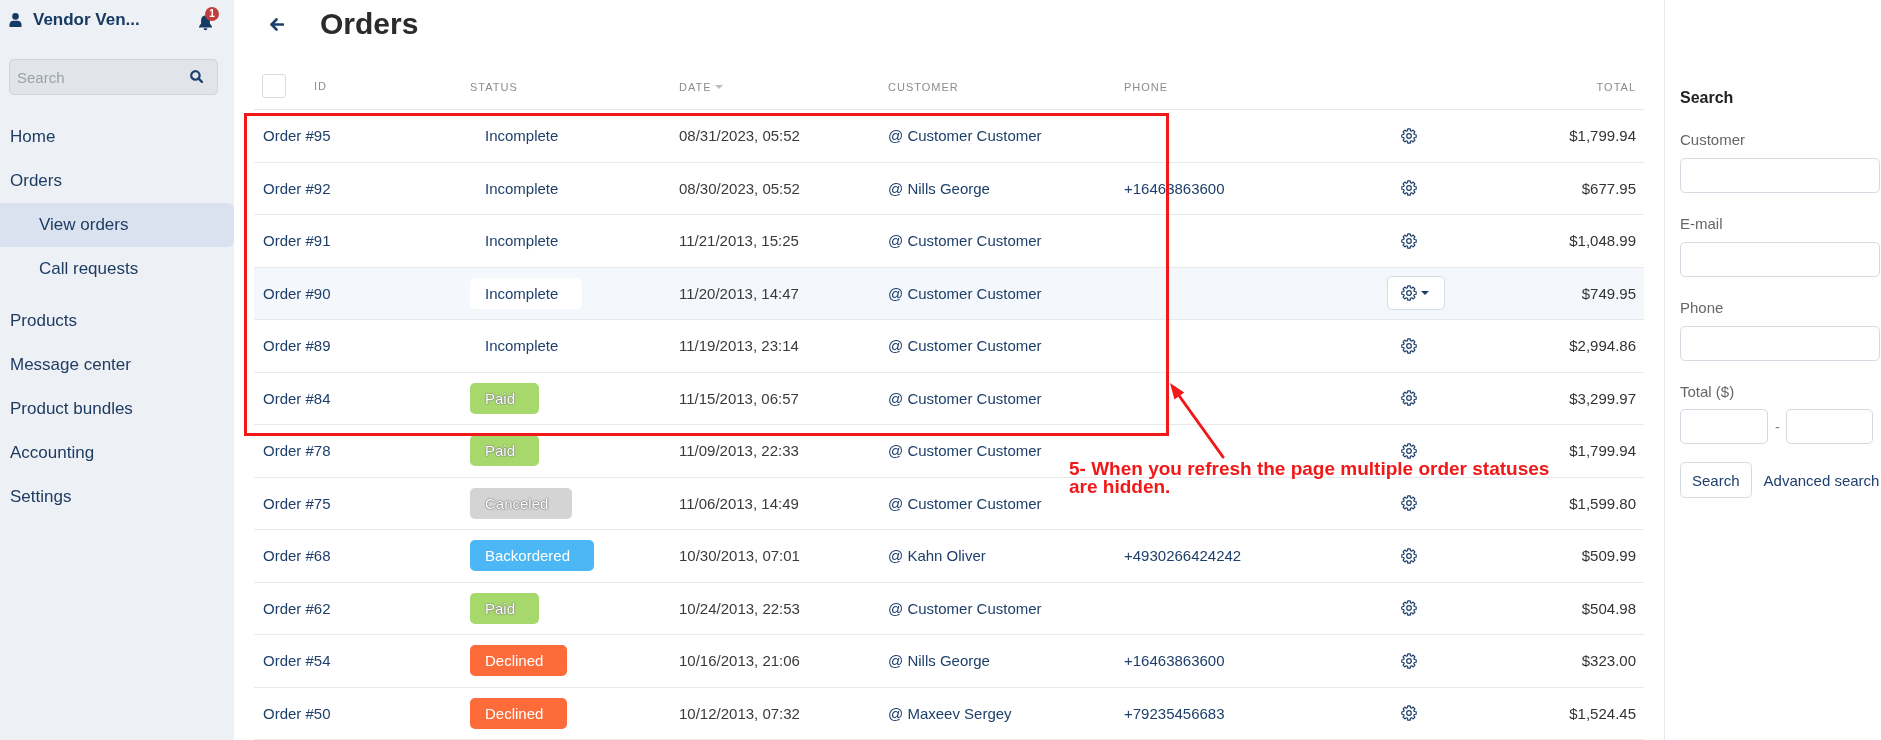 The height and width of the screenshot is (740, 1881). I want to click on order-total: $3,299.97, so click(1602, 398).